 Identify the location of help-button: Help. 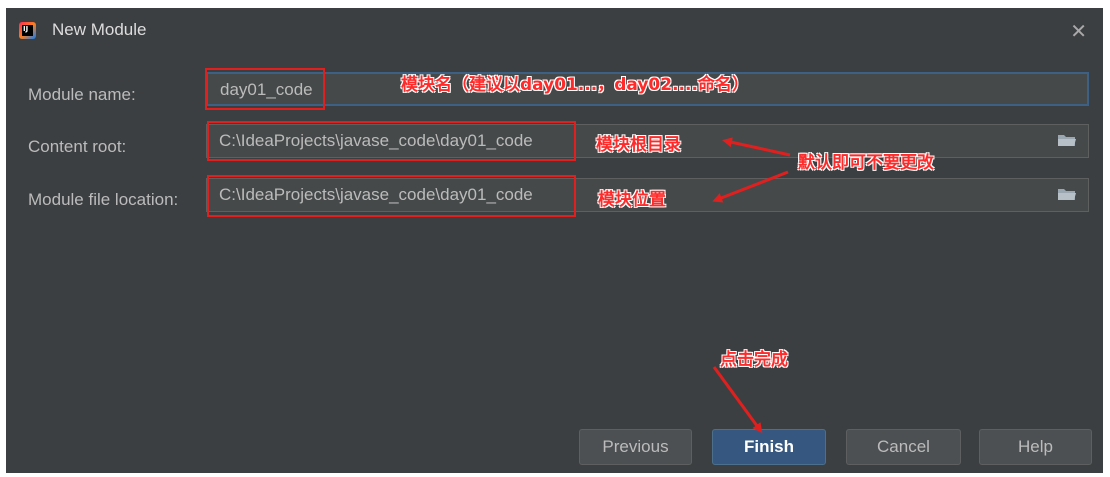
(1035, 447).